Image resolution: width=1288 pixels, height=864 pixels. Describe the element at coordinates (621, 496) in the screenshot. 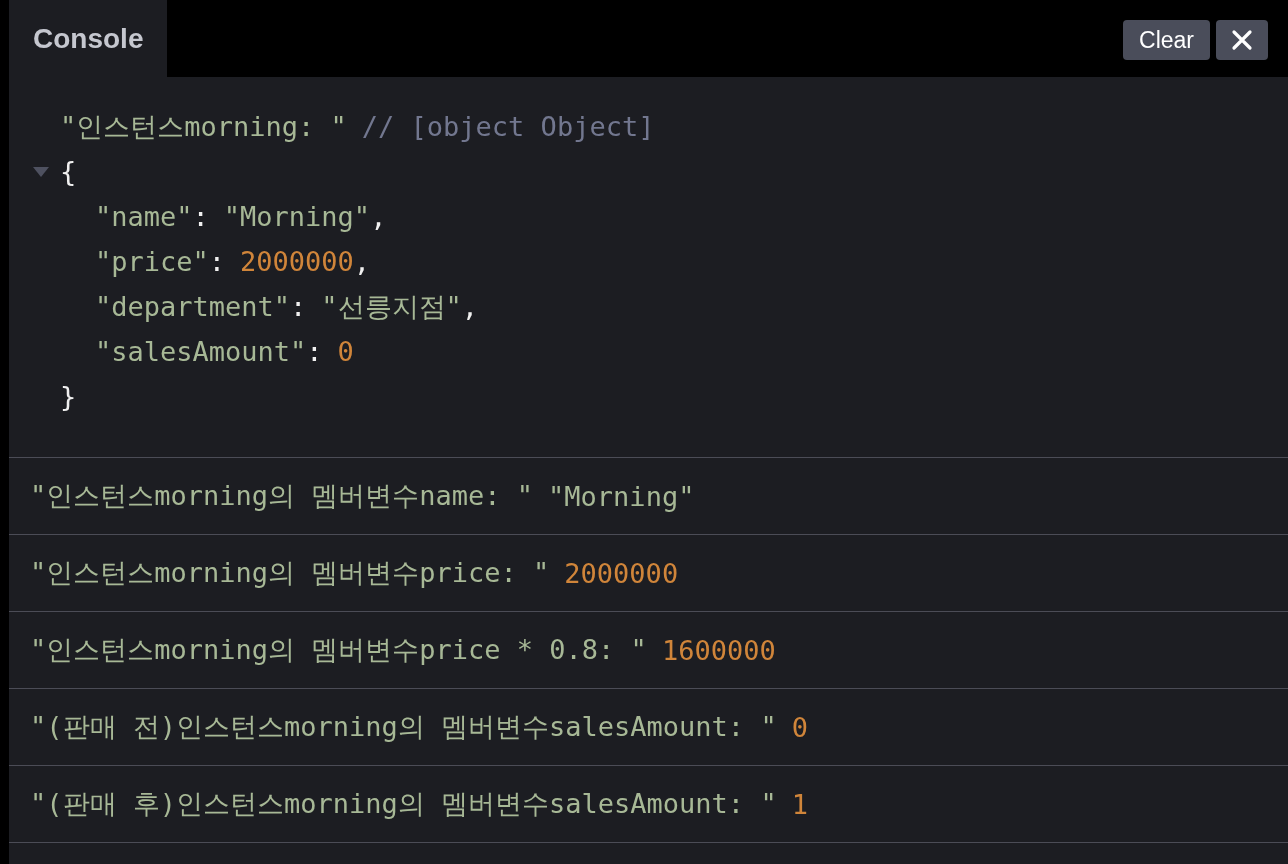

I see `log-text: "Morning"` at that location.